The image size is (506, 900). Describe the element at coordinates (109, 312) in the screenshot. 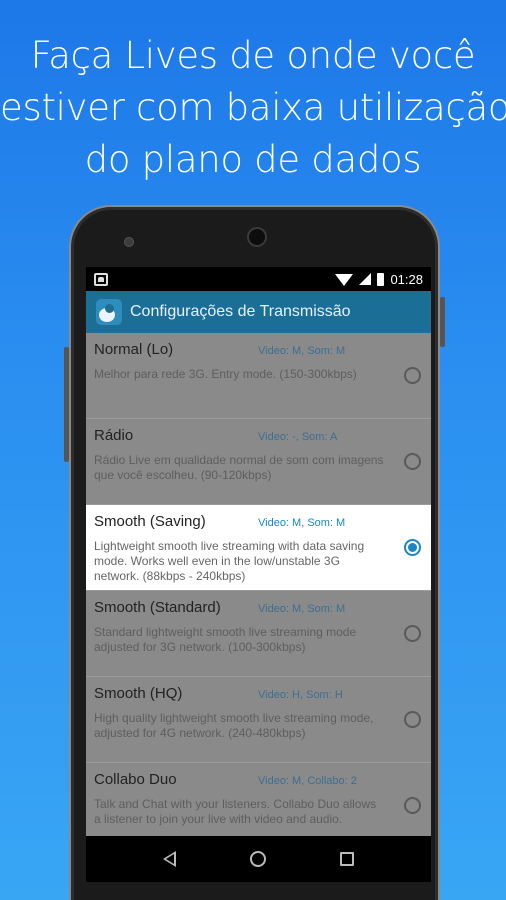

I see `app-logo-icon` at that location.